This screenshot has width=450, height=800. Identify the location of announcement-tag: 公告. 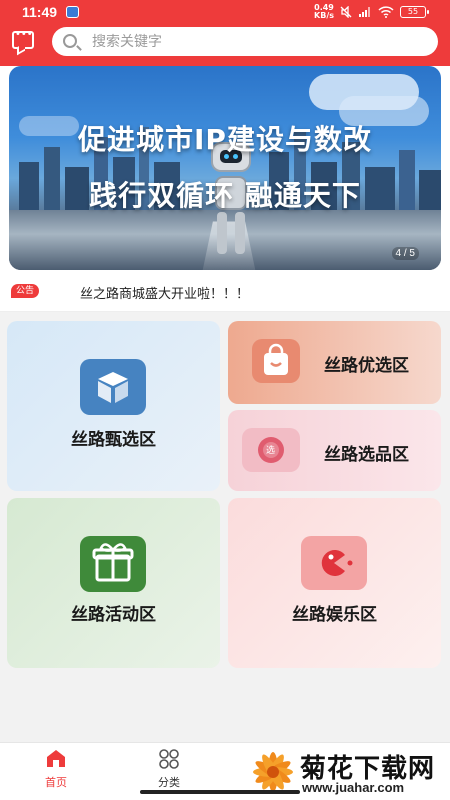
(25, 291).